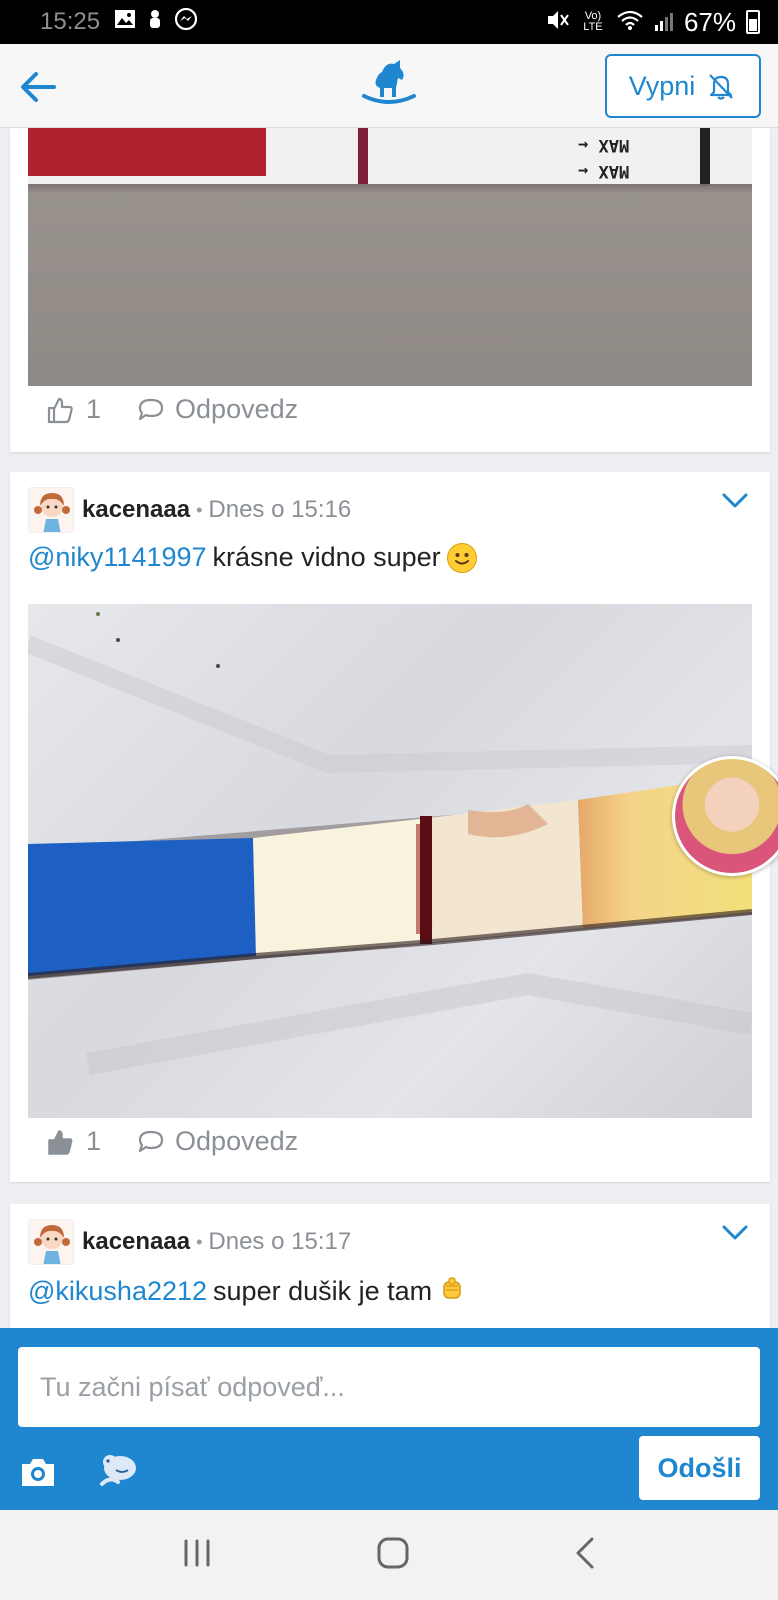  Describe the element at coordinates (60, 1142) in the screenshot. I see `thumbs-up-filled-icon` at that location.